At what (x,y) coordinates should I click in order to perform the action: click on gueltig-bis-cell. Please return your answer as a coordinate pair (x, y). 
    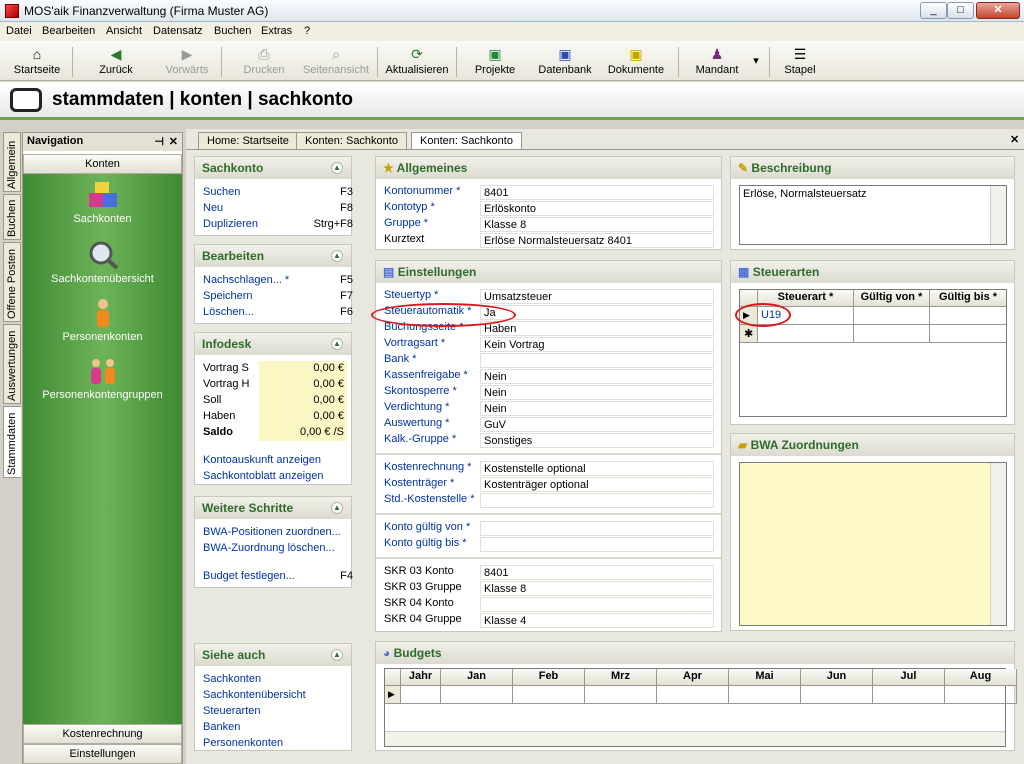
    Looking at the image, I should click on (968, 316).